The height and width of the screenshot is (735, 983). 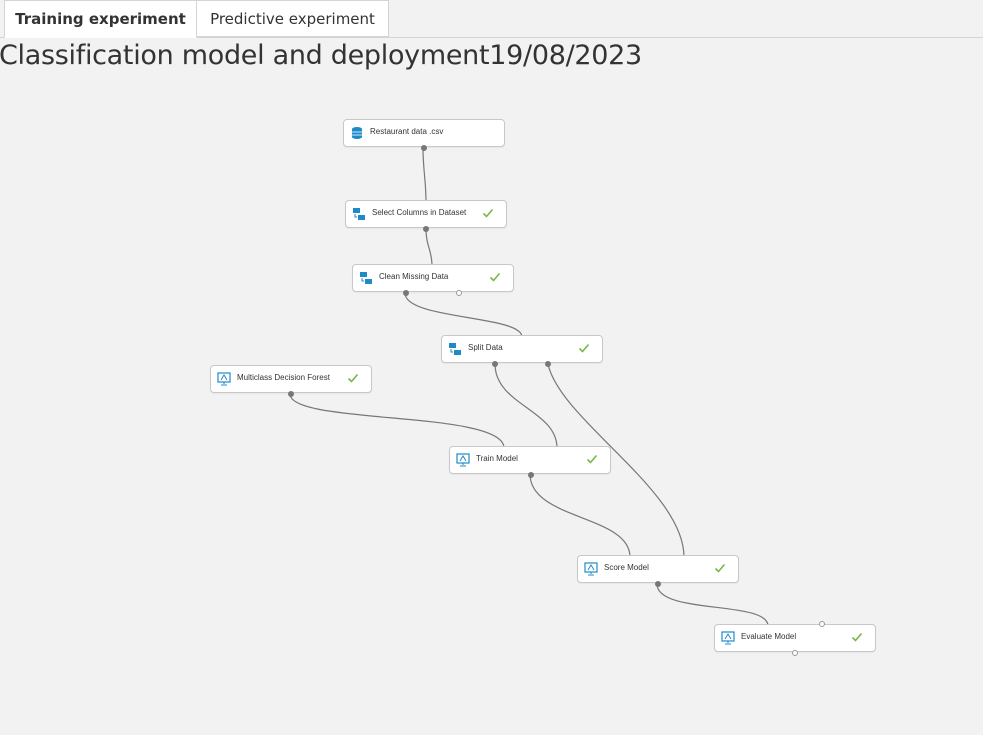 I want to click on module-score-model: Score Model, so click(x=658, y=571).